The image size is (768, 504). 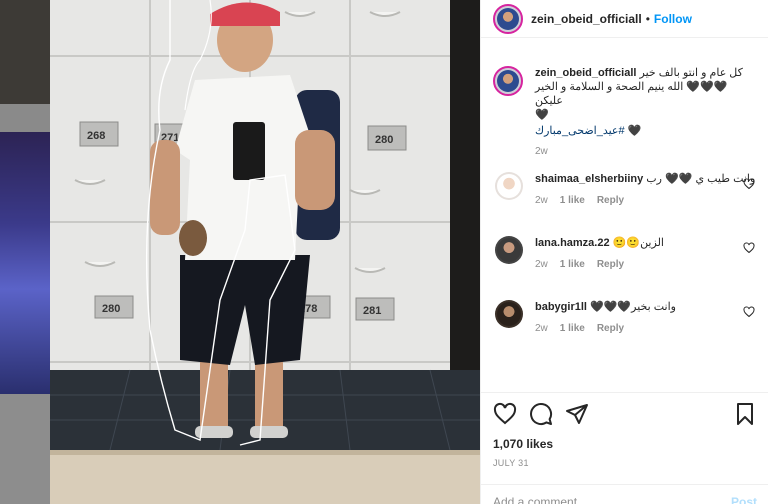 I want to click on comment-input, so click(x=612, y=499).